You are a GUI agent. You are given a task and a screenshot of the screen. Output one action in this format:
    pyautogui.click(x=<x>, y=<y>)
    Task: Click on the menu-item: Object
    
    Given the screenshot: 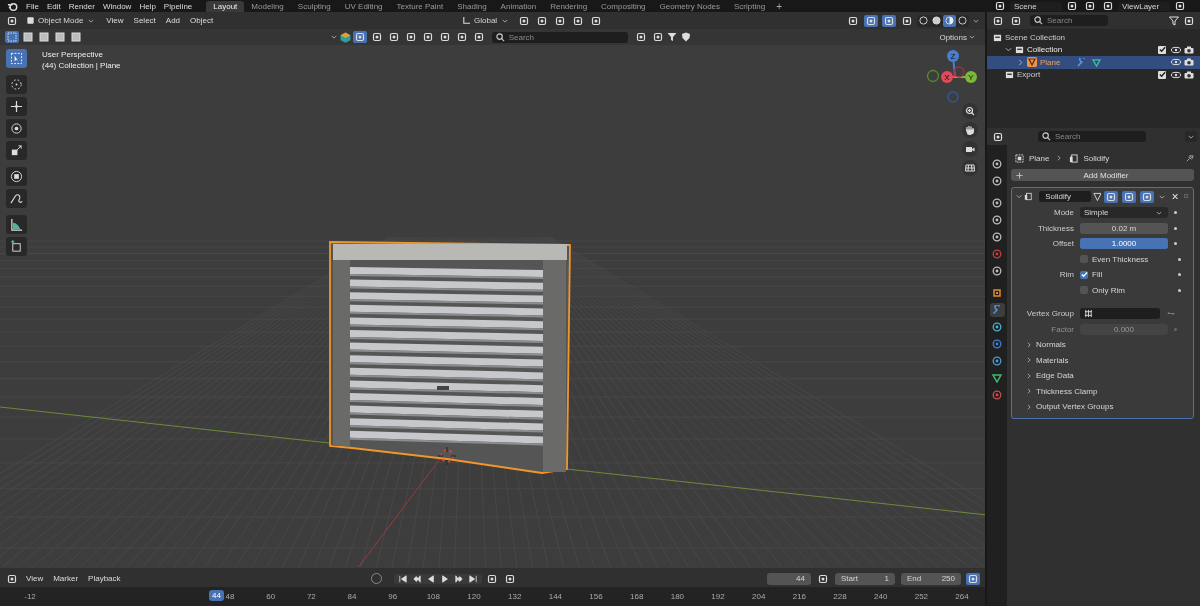 What is the action you would take?
    pyautogui.click(x=202, y=20)
    